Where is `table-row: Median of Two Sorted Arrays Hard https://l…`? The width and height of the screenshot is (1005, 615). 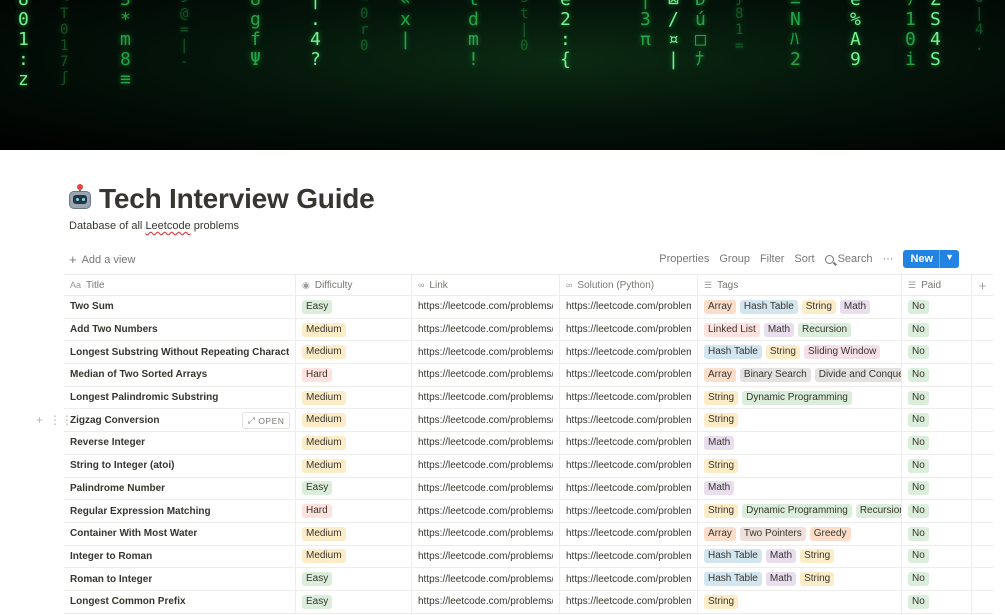 table-row: Median of Two Sorted Arrays Hard https://l… is located at coordinates (528, 375).